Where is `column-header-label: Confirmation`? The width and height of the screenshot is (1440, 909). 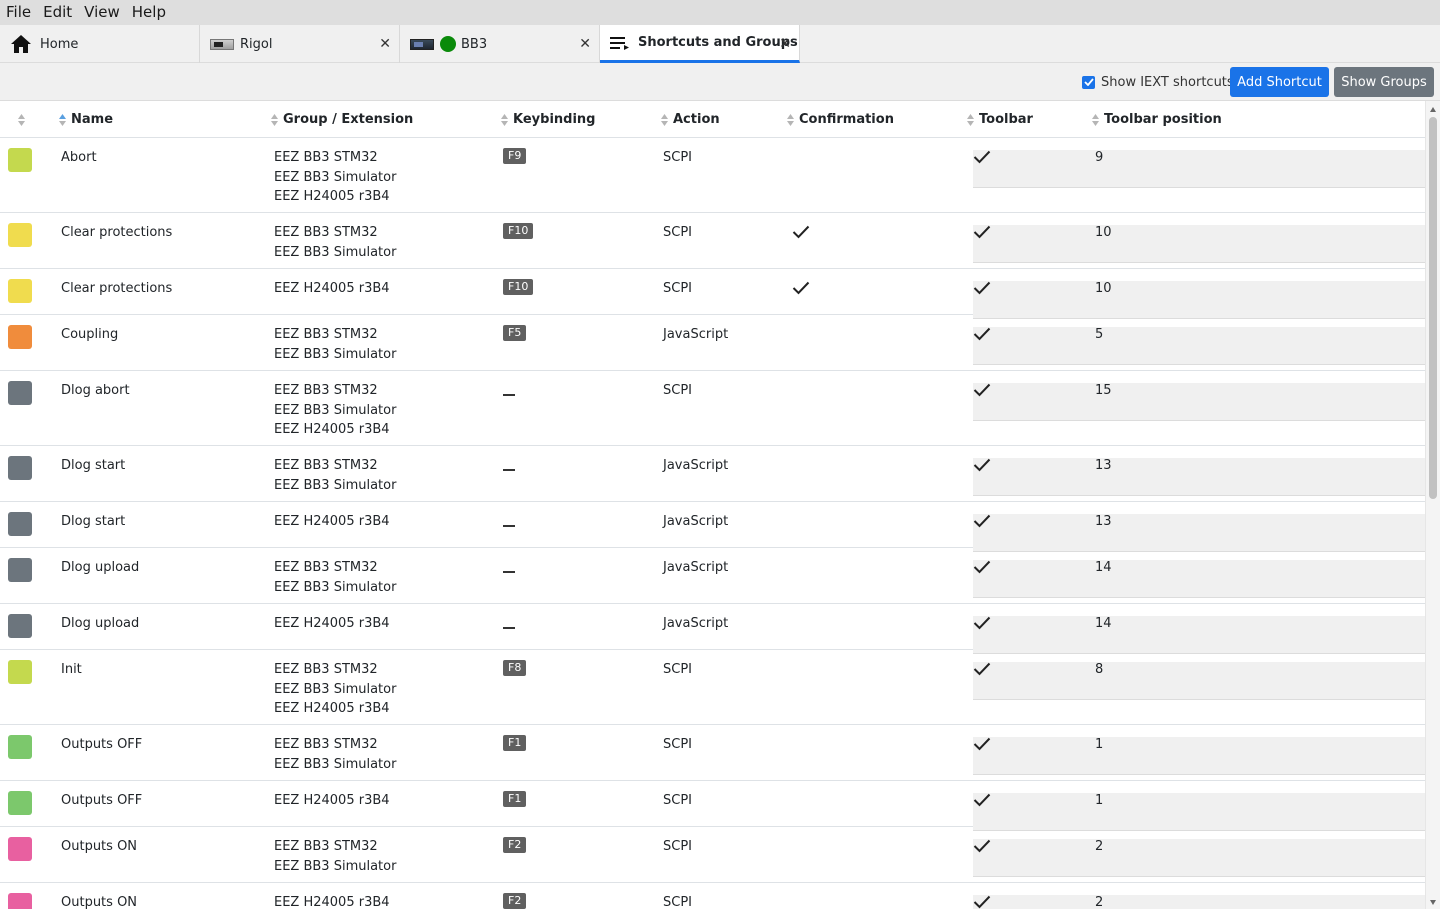
column-header-label: Confirmation is located at coordinates (846, 119).